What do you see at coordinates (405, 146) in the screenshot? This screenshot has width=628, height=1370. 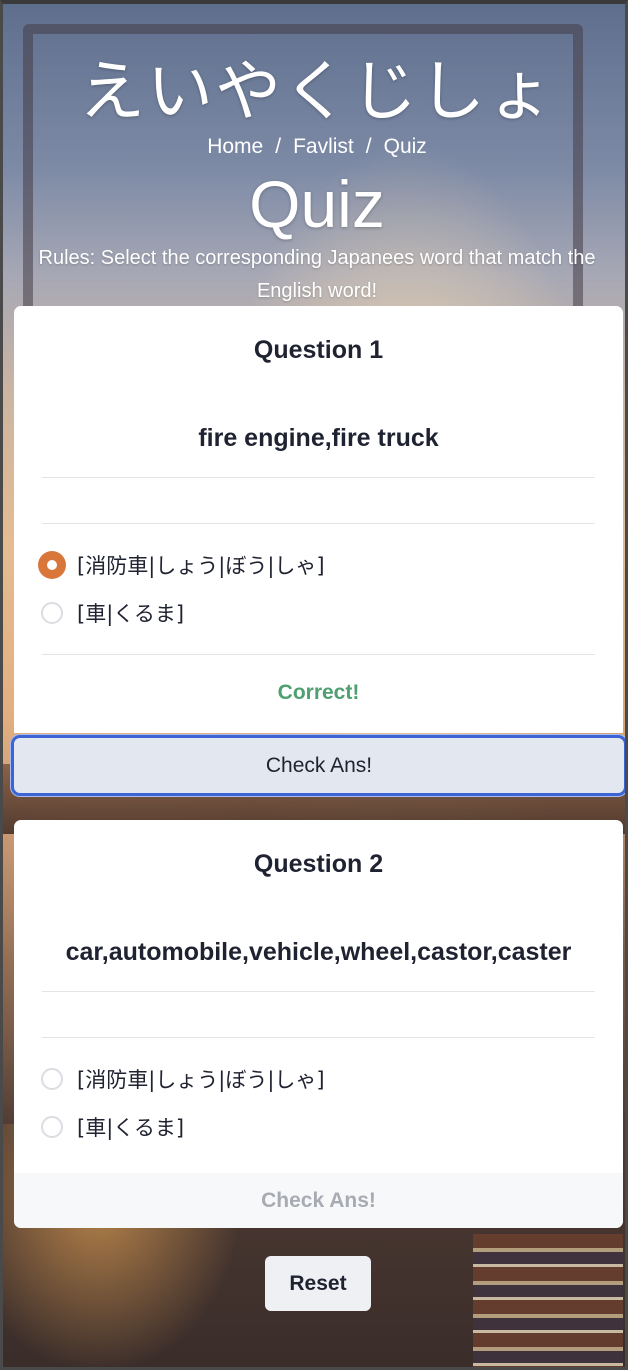 I see `breadcrumb-current-quiz: Quiz` at bounding box center [405, 146].